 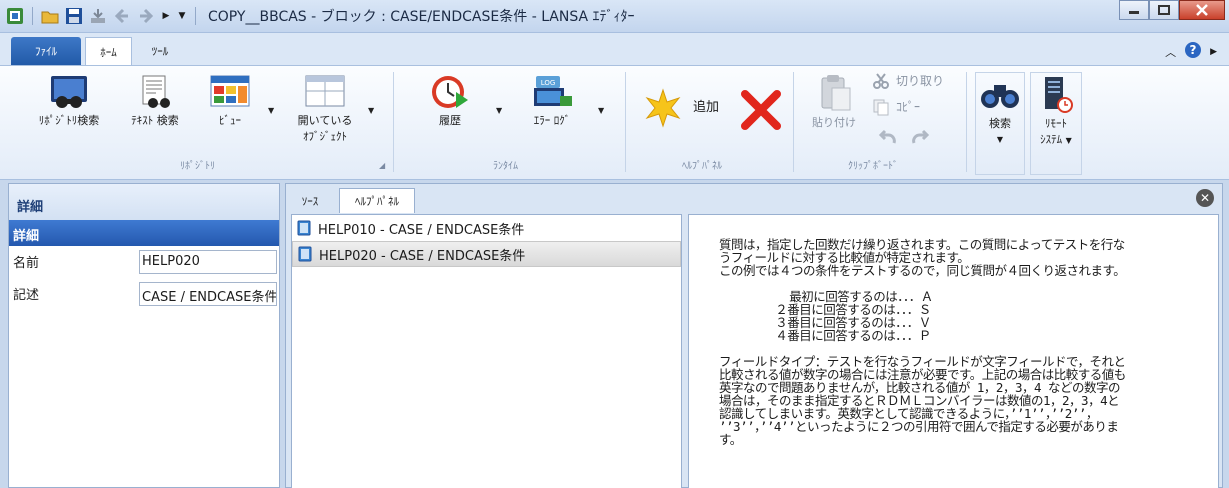 I want to click on copy-button: ｺﾋﾟｰ, so click(x=896, y=107).